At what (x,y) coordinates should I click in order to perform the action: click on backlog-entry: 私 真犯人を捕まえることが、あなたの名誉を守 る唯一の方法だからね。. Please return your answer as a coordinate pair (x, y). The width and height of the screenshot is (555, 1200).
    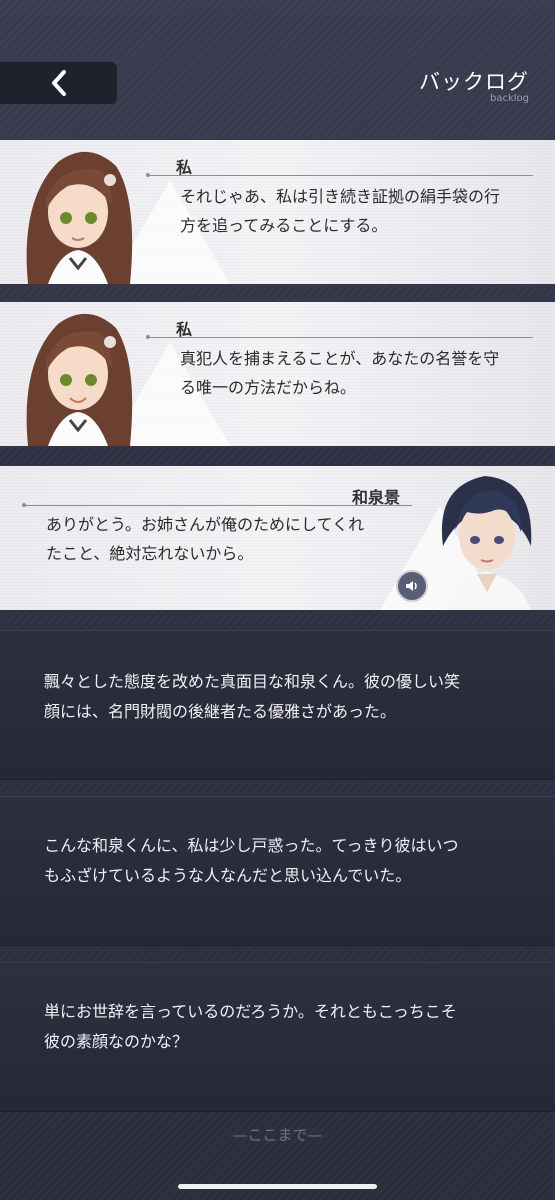
    Looking at the image, I should click on (277, 374).